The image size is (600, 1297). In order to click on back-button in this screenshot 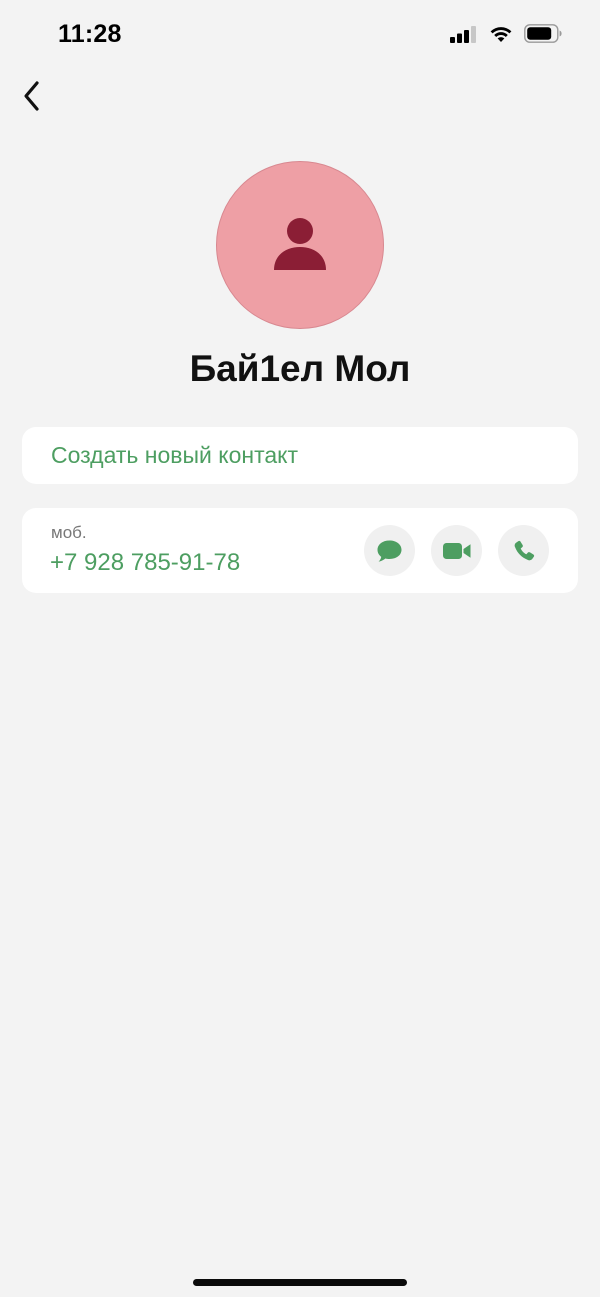, I will do `click(32, 96)`.